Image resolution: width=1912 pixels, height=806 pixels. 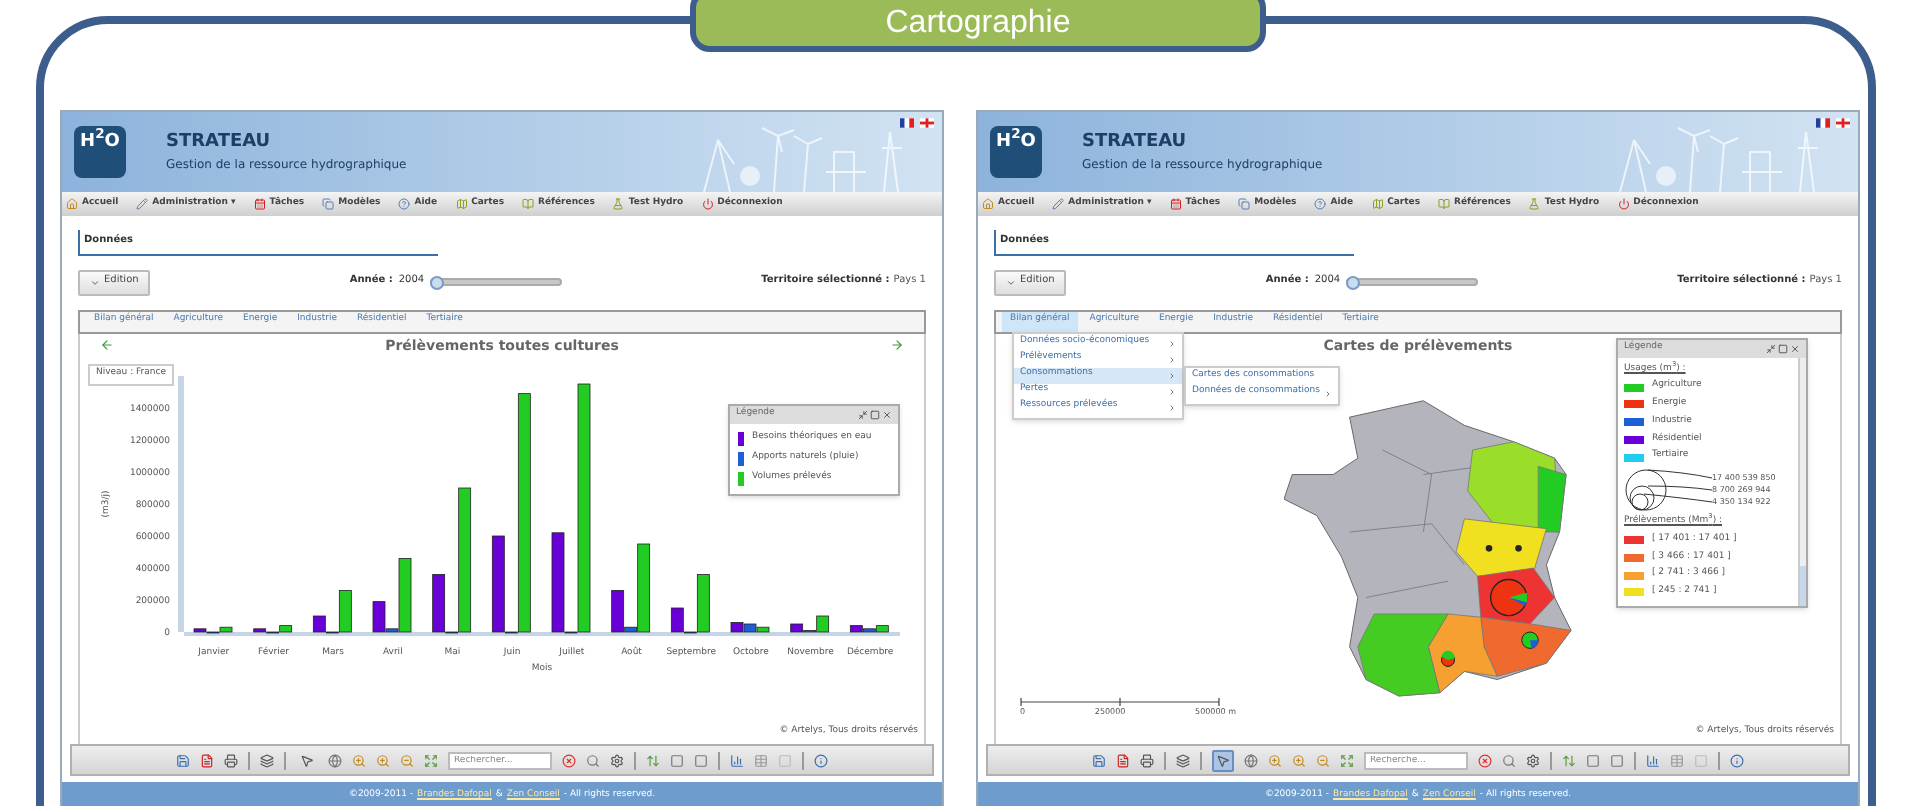 What do you see at coordinates (1223, 760) in the screenshot?
I see `pointer-tool-button` at bounding box center [1223, 760].